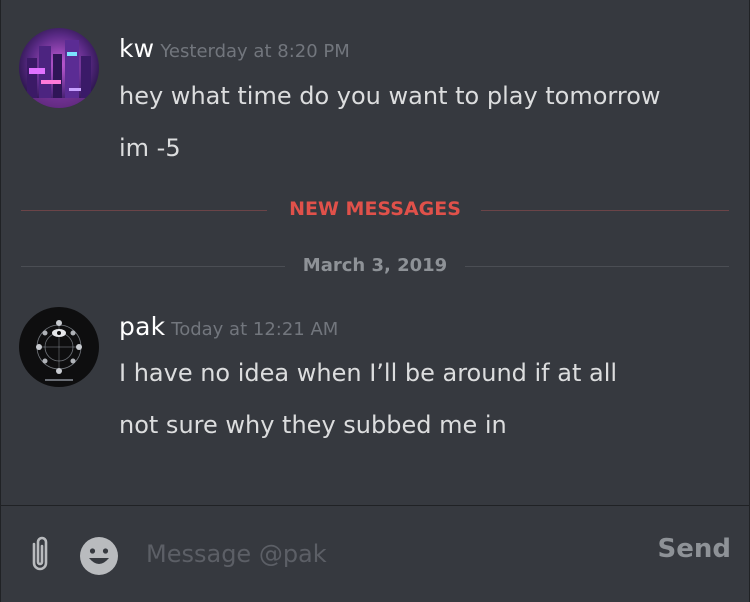 This screenshot has width=750, height=602. Describe the element at coordinates (255, 329) in the screenshot. I see `timestamp: Today at 12:21 AM` at that location.